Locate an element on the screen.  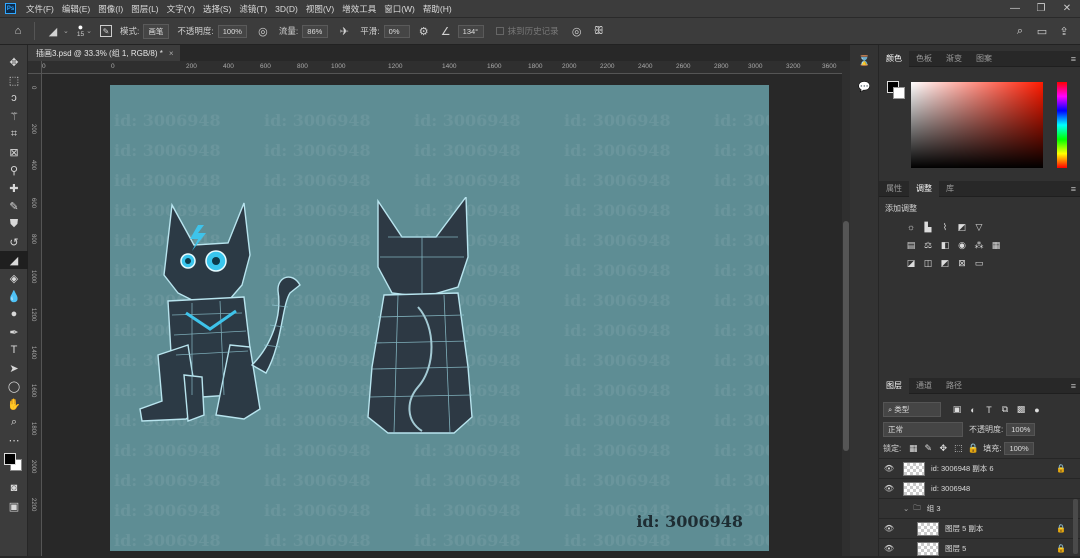
invert-icon: ◪ is located at coordinates (911, 263).